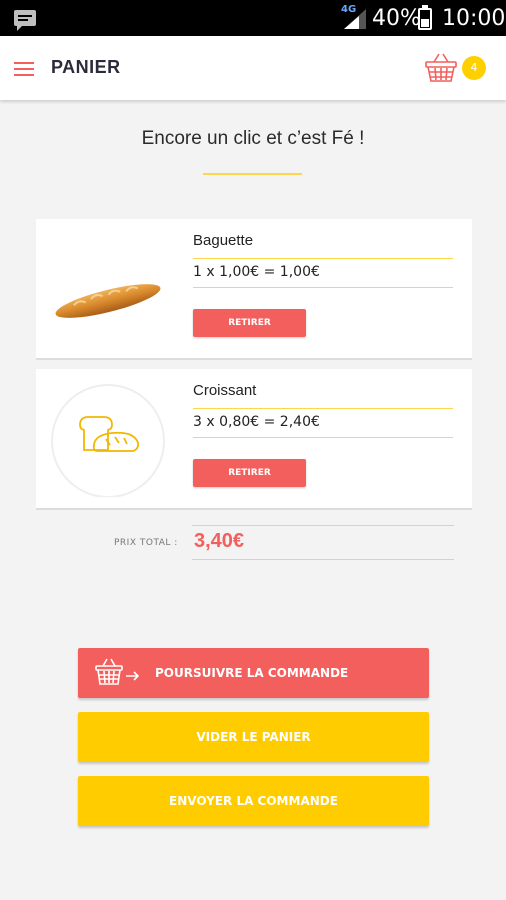  I want to click on send-order-button: ENVOYER LA COMMANDE, so click(253, 801).